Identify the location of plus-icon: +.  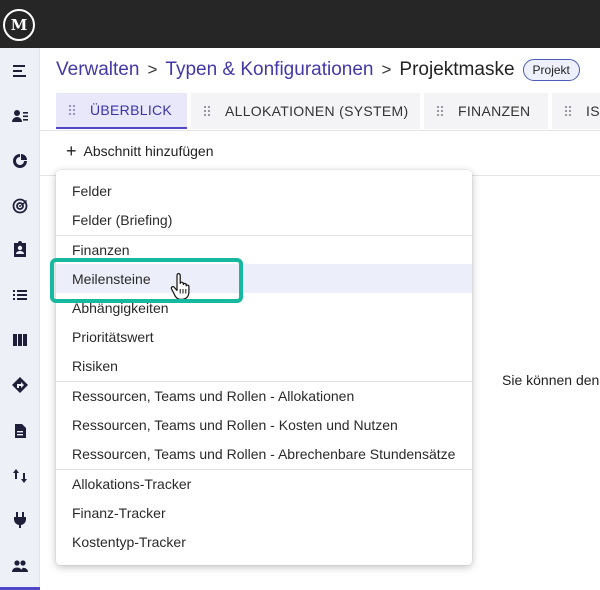
(71, 151).